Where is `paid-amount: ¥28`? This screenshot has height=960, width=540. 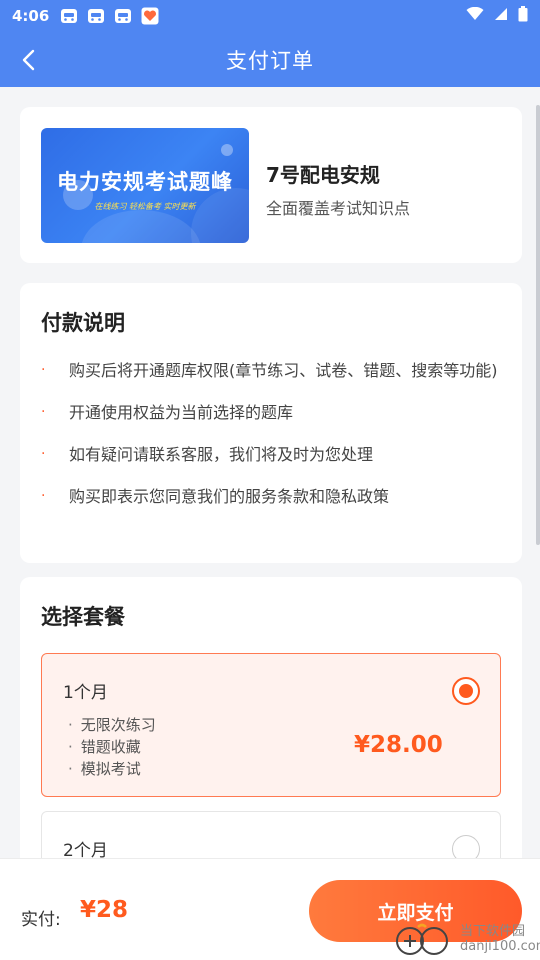
paid-amount: ¥28 is located at coordinates (104, 910).